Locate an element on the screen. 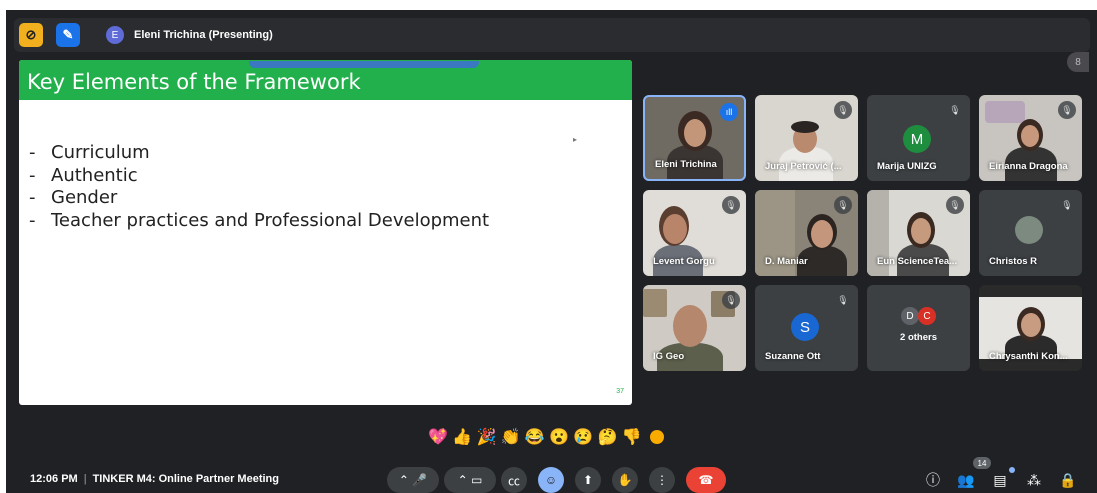 The width and height of the screenshot is (1097, 493). reaction-clap-button: 👏 is located at coordinates (511, 437).